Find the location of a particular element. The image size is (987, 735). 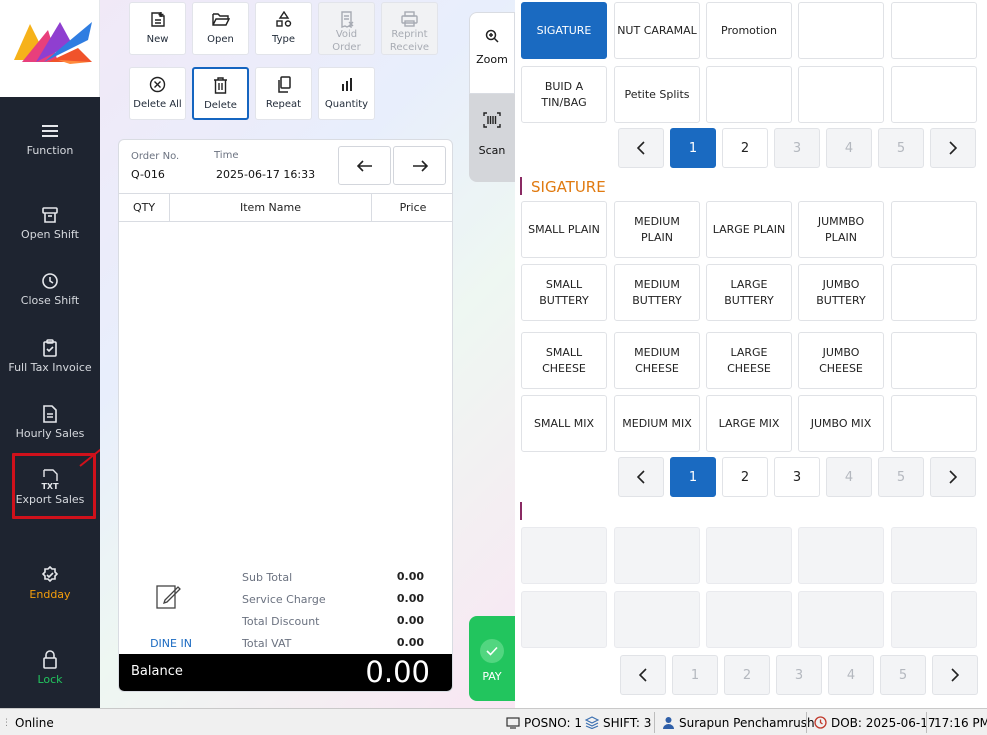

check-icon is located at coordinates (492, 651).